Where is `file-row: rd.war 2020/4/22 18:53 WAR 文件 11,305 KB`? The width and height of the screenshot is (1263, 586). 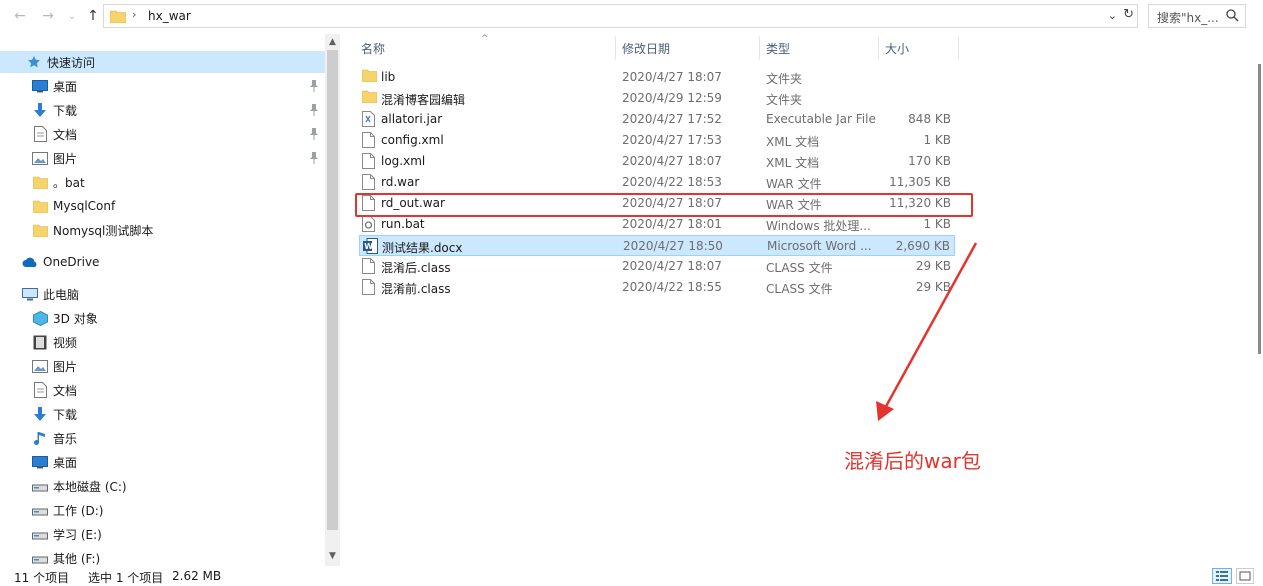 file-row: rd.war 2020/4/22 18:53 WAR 文件 11,305 KB is located at coordinates (657, 182).